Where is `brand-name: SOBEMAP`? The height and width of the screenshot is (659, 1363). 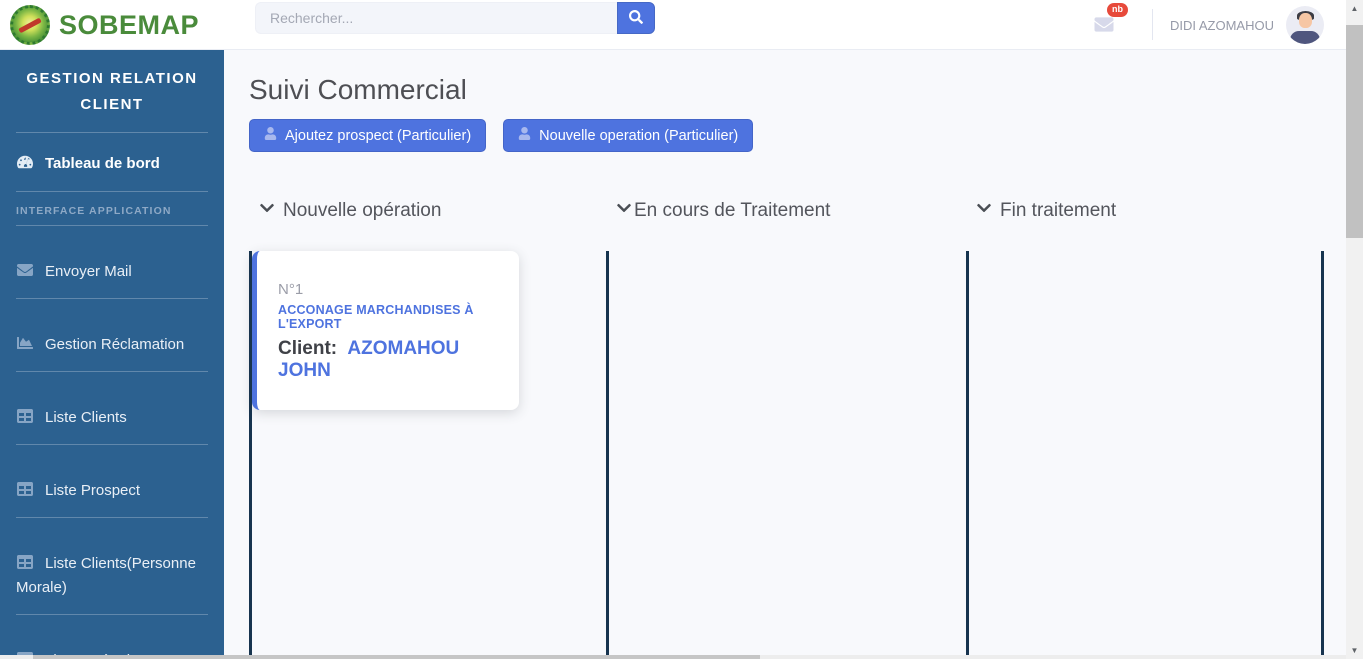
brand-name: SOBEMAP is located at coordinates (129, 24).